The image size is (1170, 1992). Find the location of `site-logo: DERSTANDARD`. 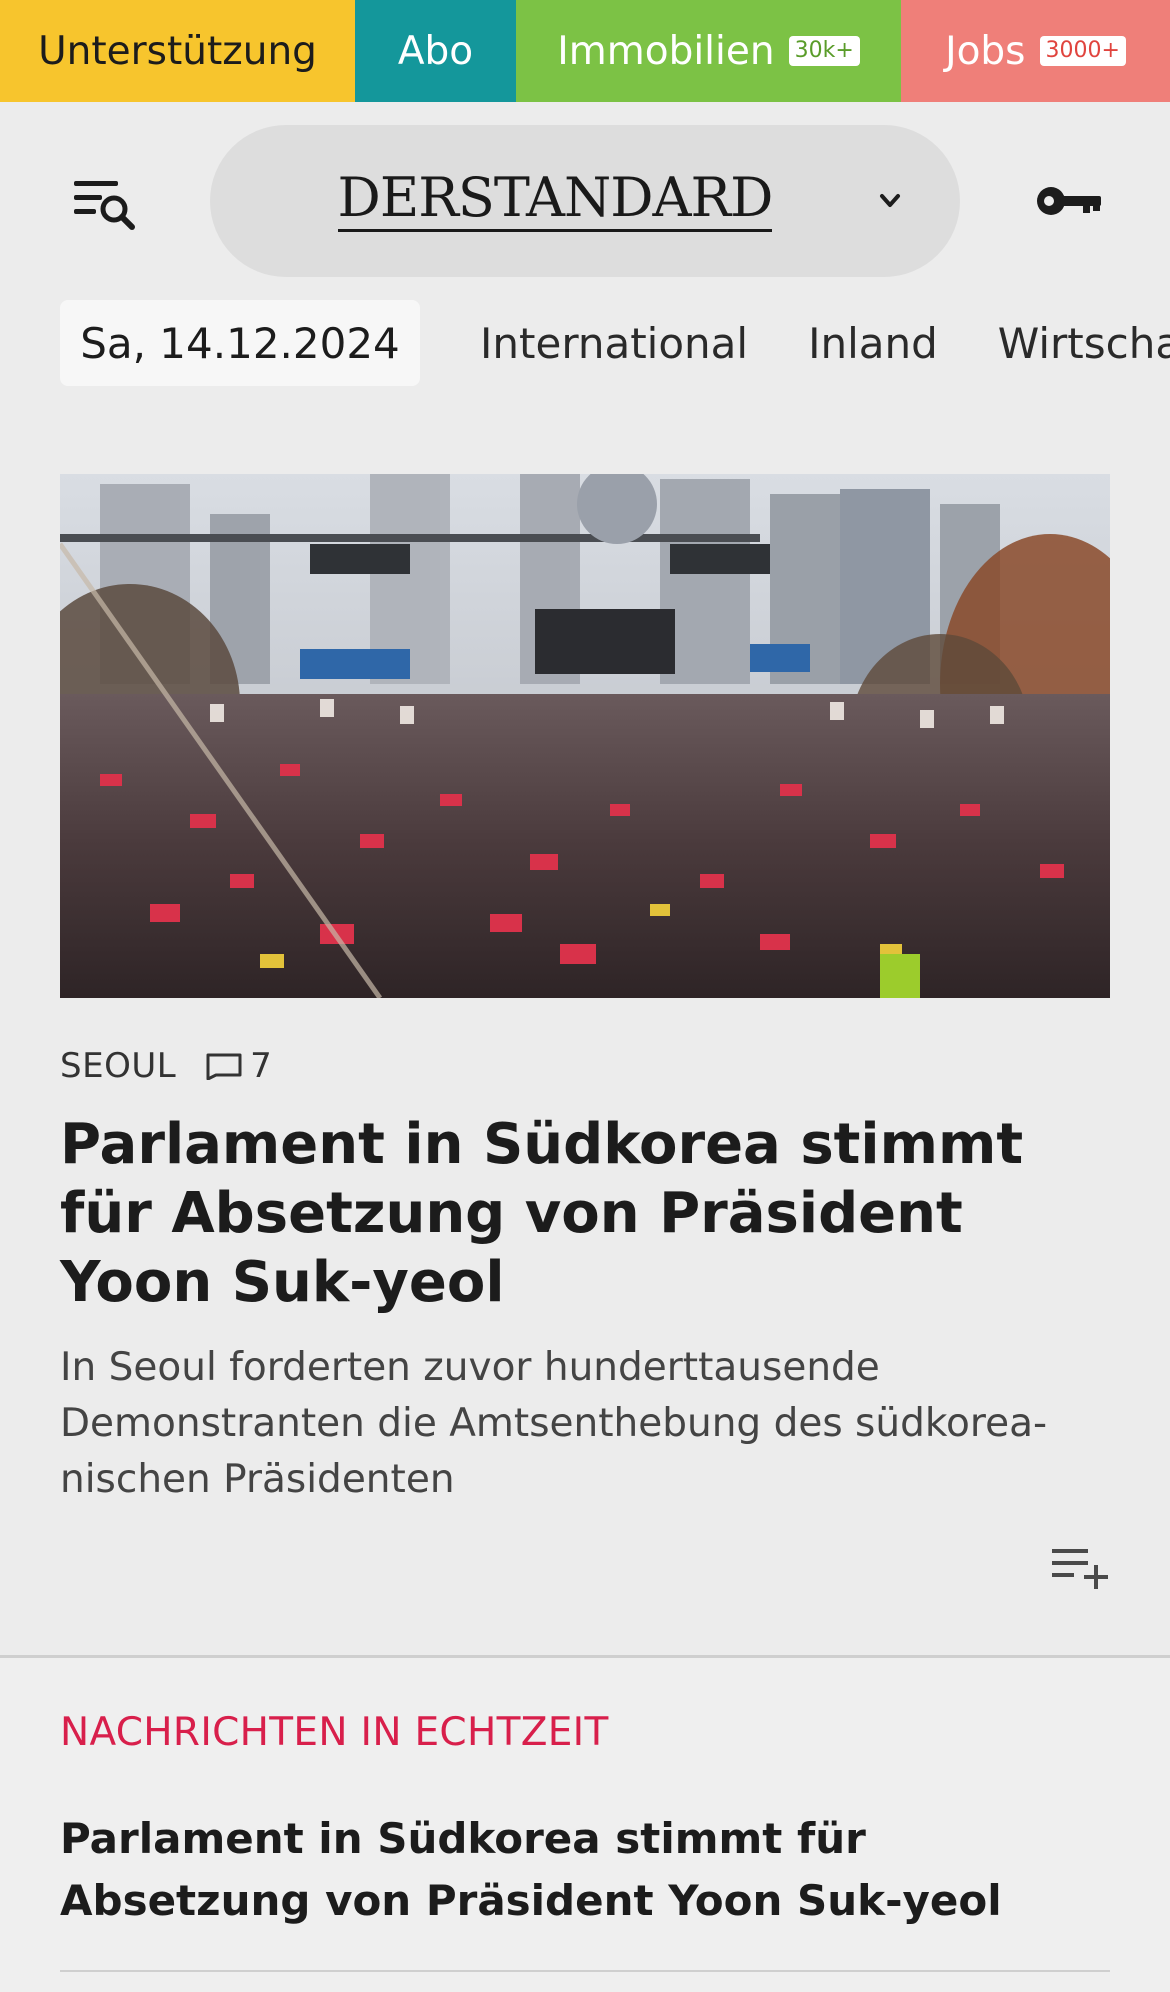

site-logo: DERSTANDARD is located at coordinates (555, 201).